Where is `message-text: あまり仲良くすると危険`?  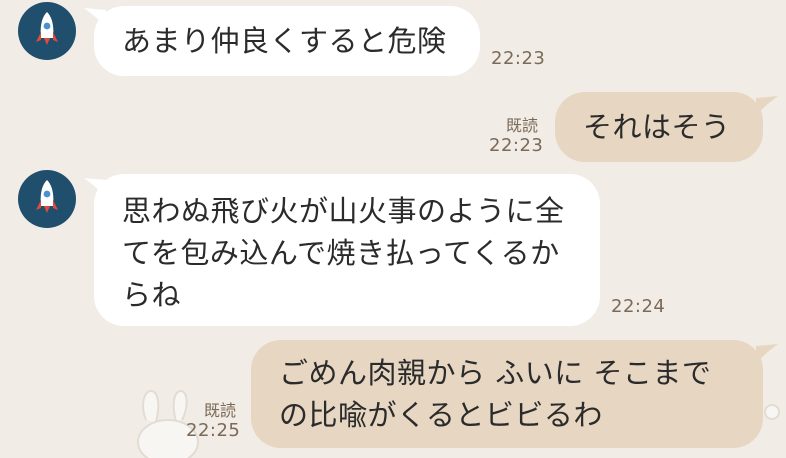 message-text: あまり仲良くすると危険 is located at coordinates (284, 41).